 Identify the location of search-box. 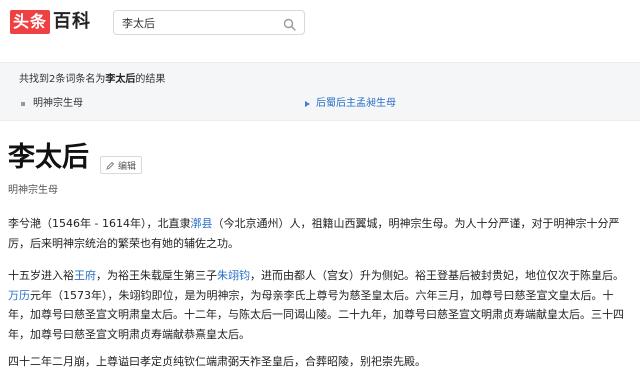
(209, 22).